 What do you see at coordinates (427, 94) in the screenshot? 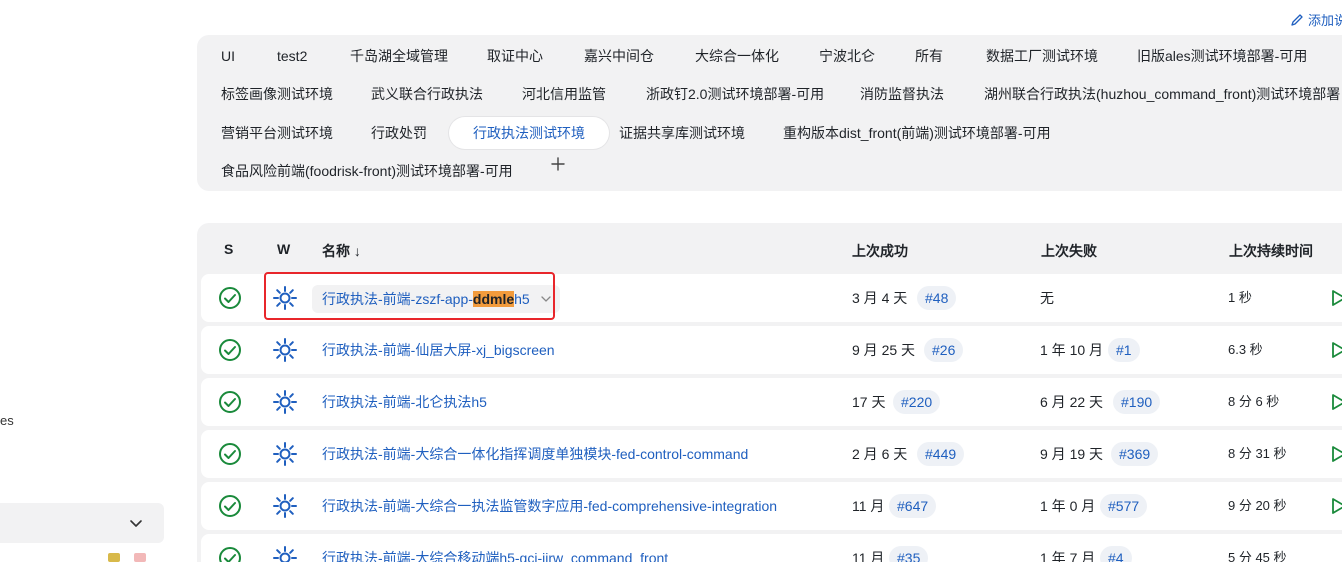
I see `tab-wuyi: 武义联合行政执法` at bounding box center [427, 94].